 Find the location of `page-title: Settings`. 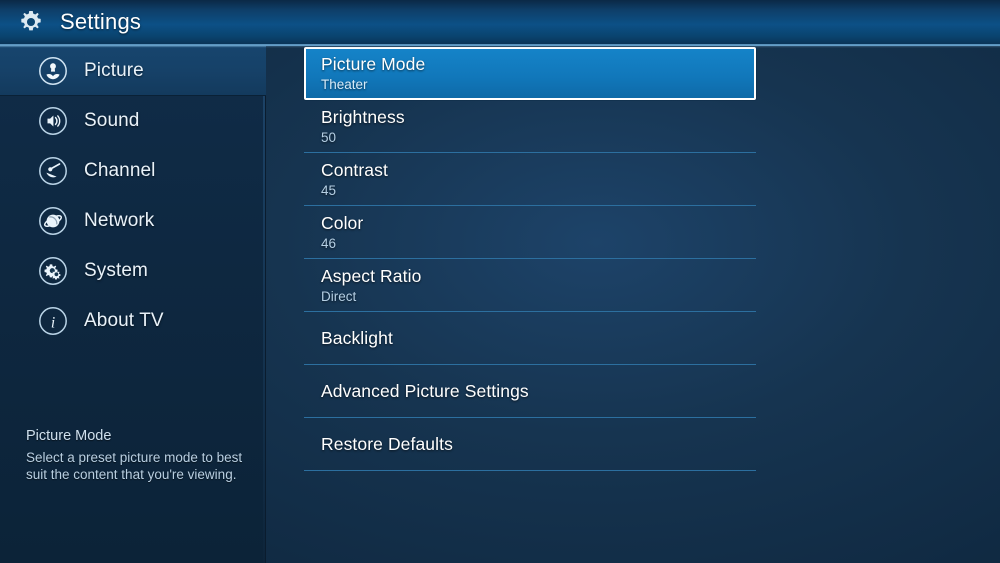

page-title: Settings is located at coordinates (101, 21).